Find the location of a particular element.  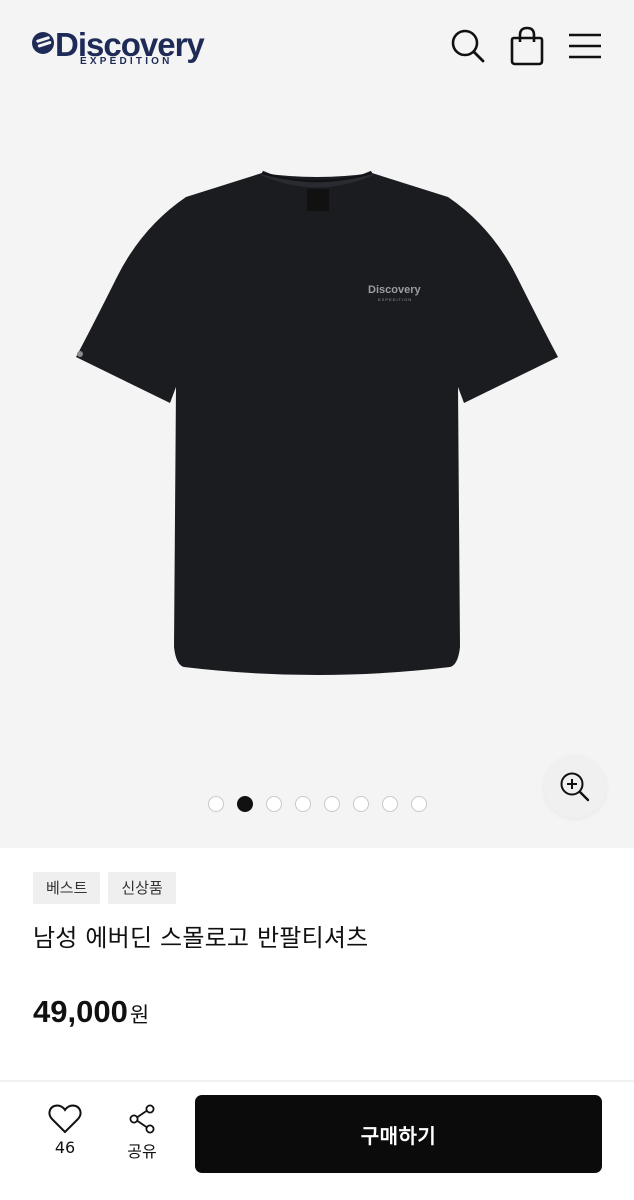

zoom-in-icon is located at coordinates (575, 787).